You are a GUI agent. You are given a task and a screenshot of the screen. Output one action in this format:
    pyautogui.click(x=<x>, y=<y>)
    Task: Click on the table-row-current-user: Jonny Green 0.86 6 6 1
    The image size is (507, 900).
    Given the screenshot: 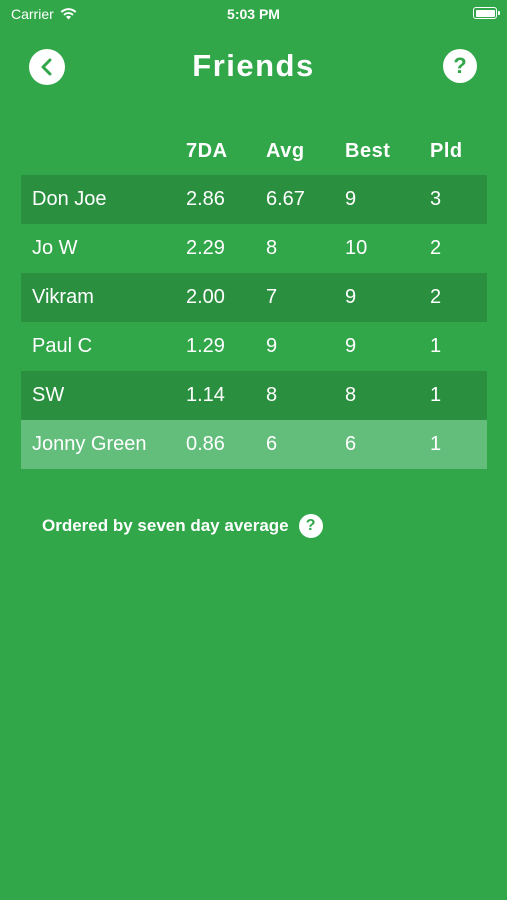 What is the action you would take?
    pyautogui.click(x=254, y=444)
    